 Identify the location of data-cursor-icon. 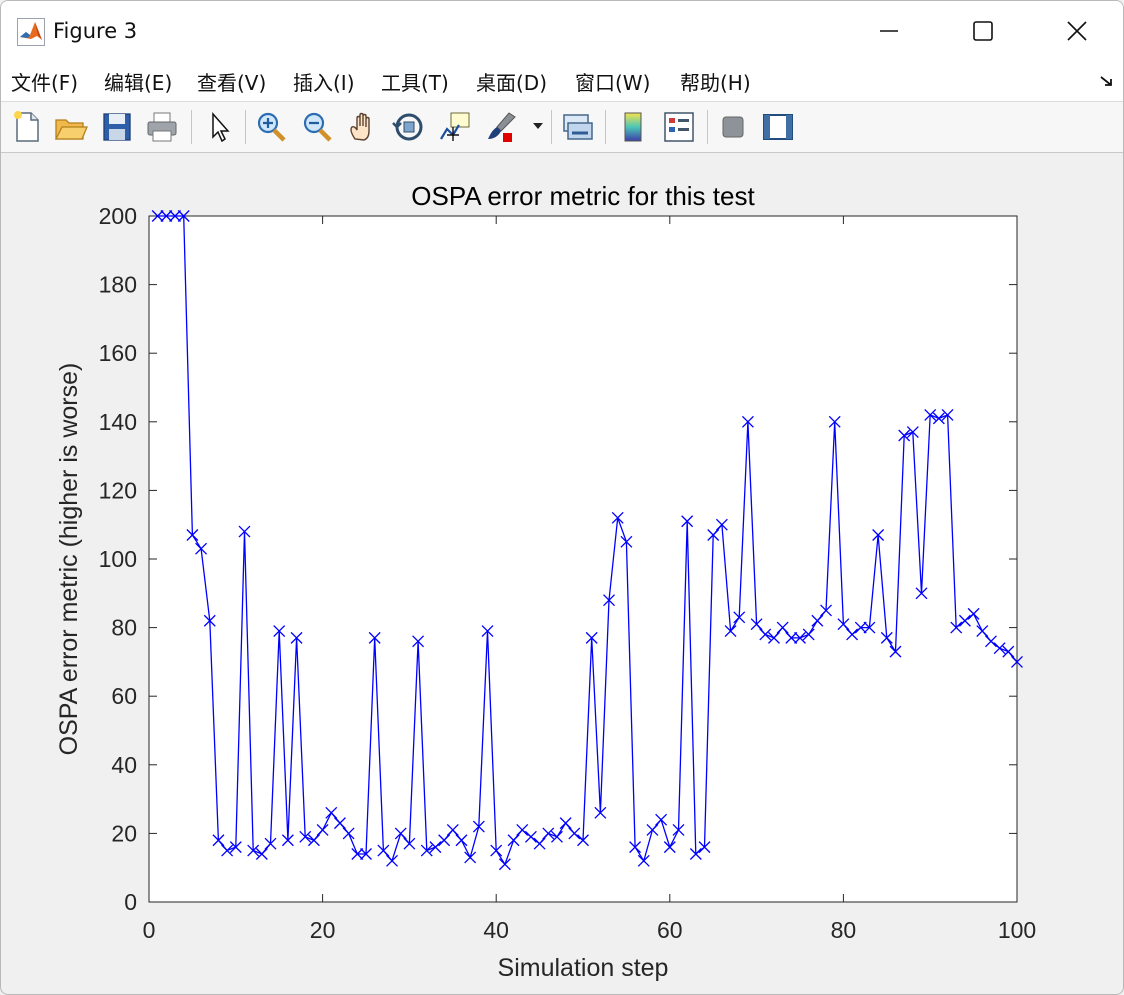
(455, 127).